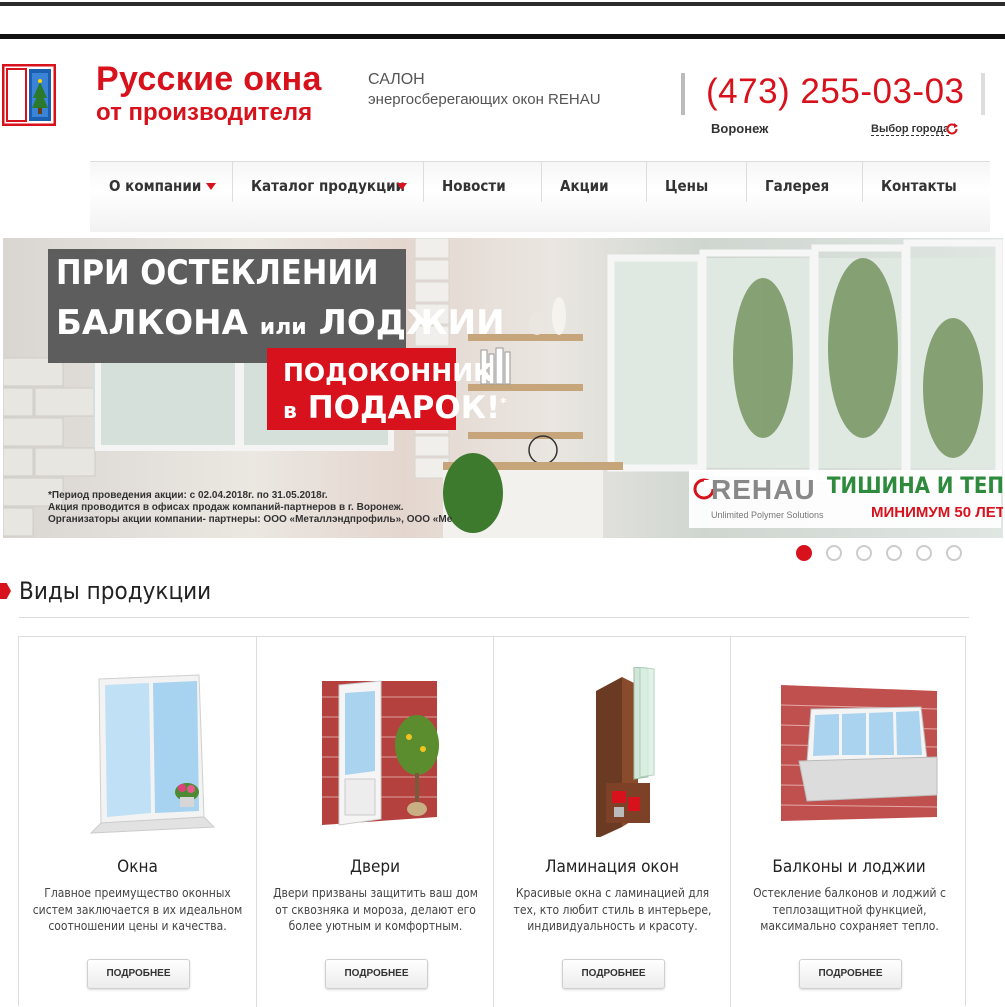 The image size is (1005, 1007). I want to click on brand-title: Русские окна, so click(209, 79).